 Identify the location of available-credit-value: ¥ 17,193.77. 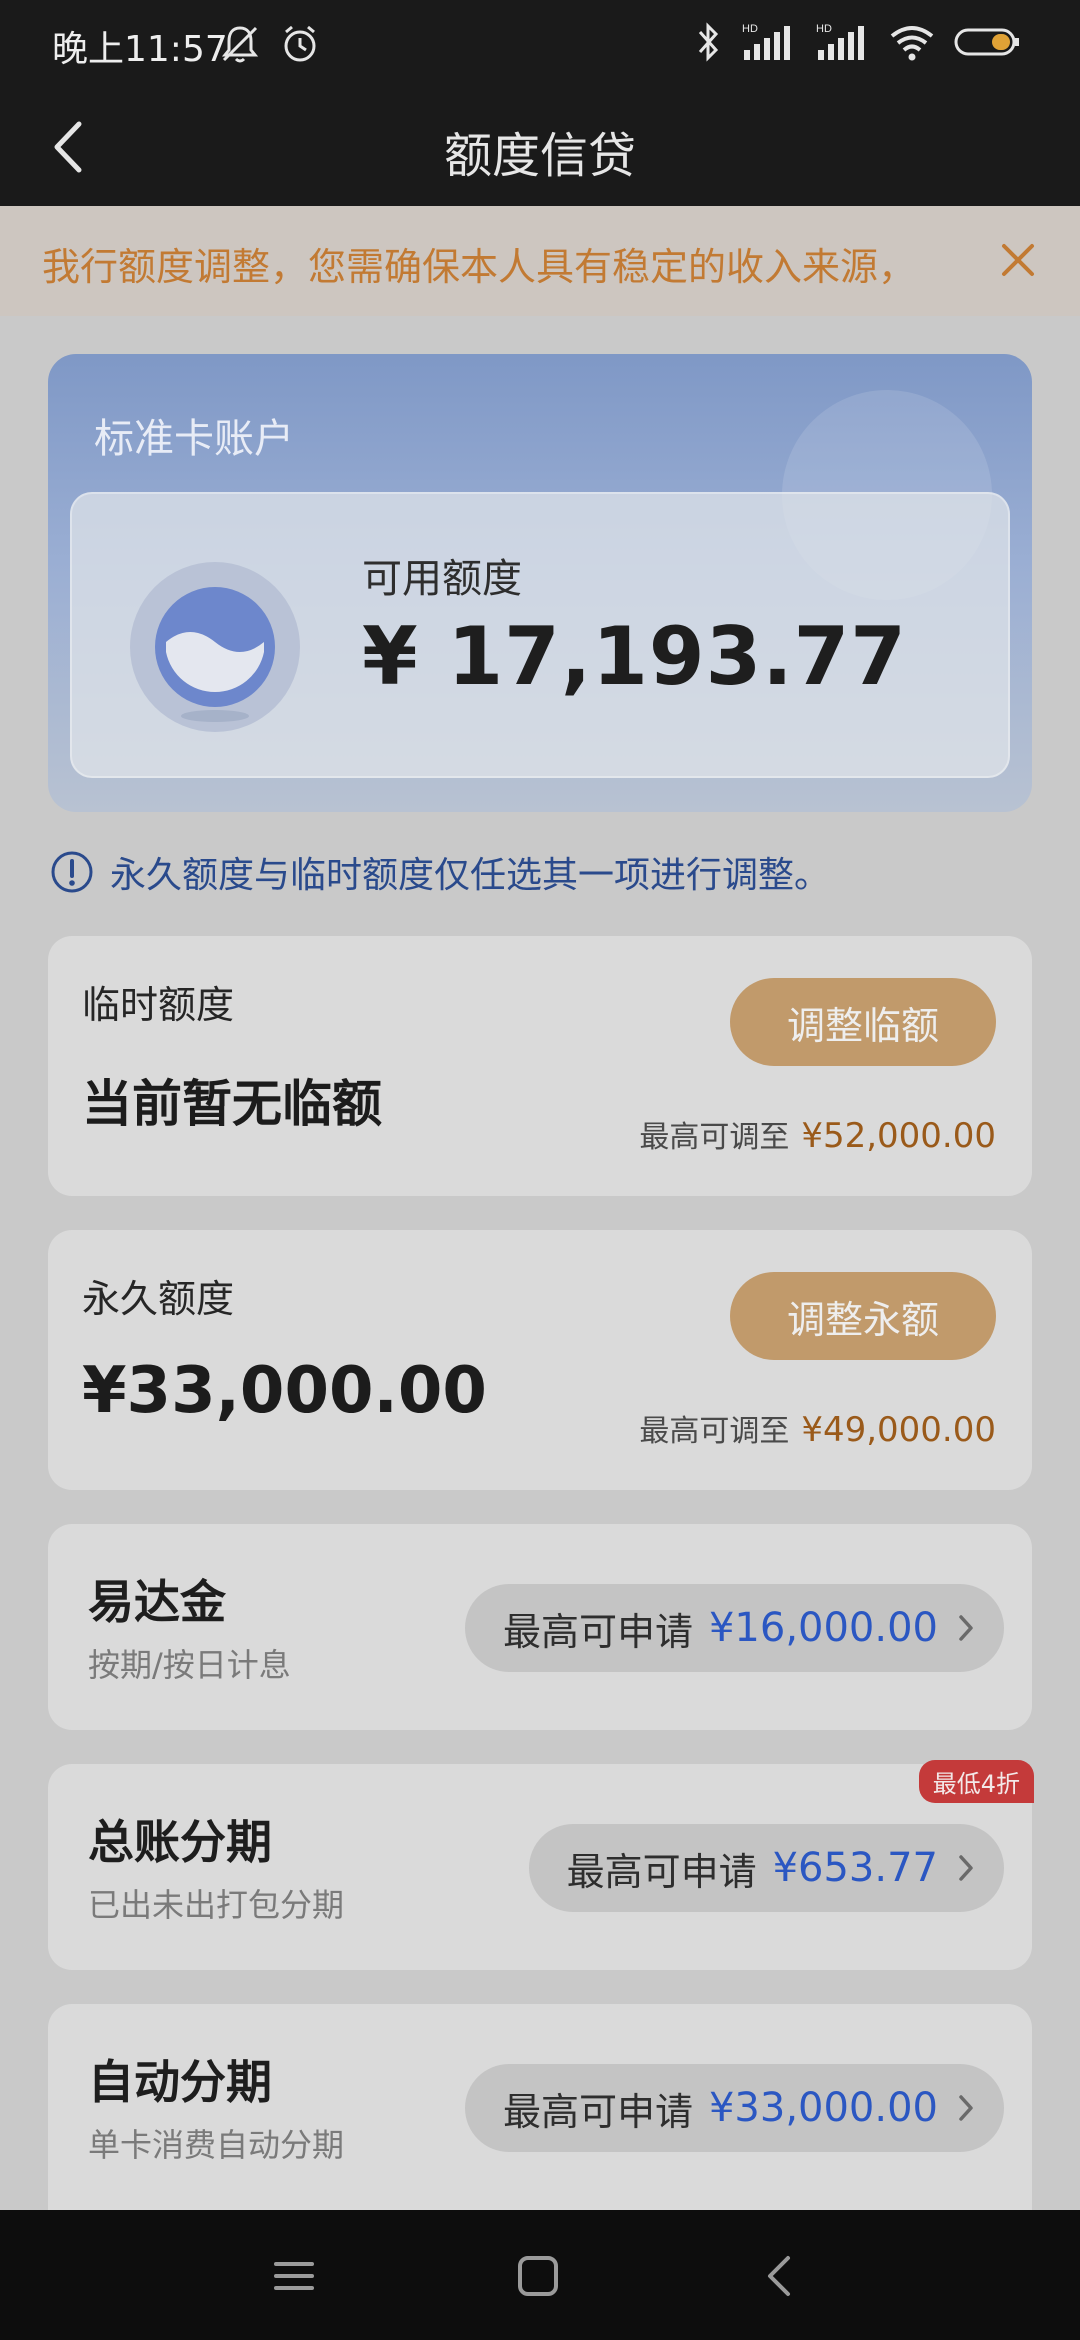
(634, 656).